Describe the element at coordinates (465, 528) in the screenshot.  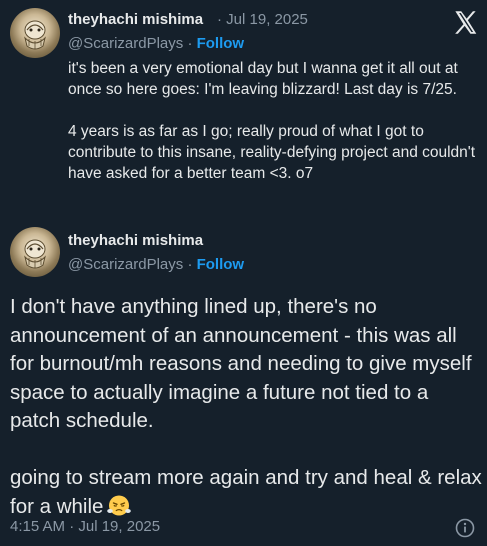
I see `info-icon` at that location.